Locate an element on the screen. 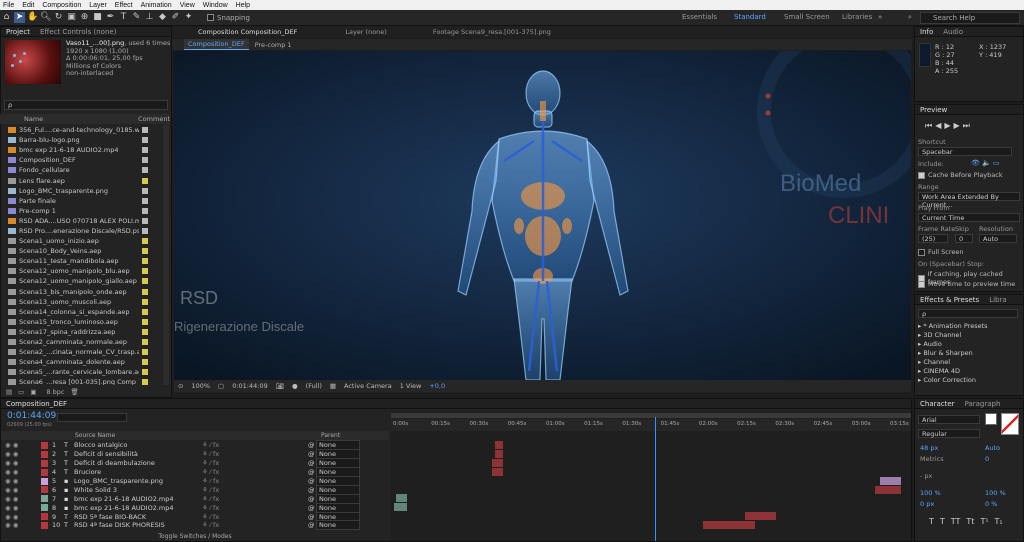 This screenshot has width=1024, height=542. timeline-timecode: 0:01:44:09 is located at coordinates (31, 416).